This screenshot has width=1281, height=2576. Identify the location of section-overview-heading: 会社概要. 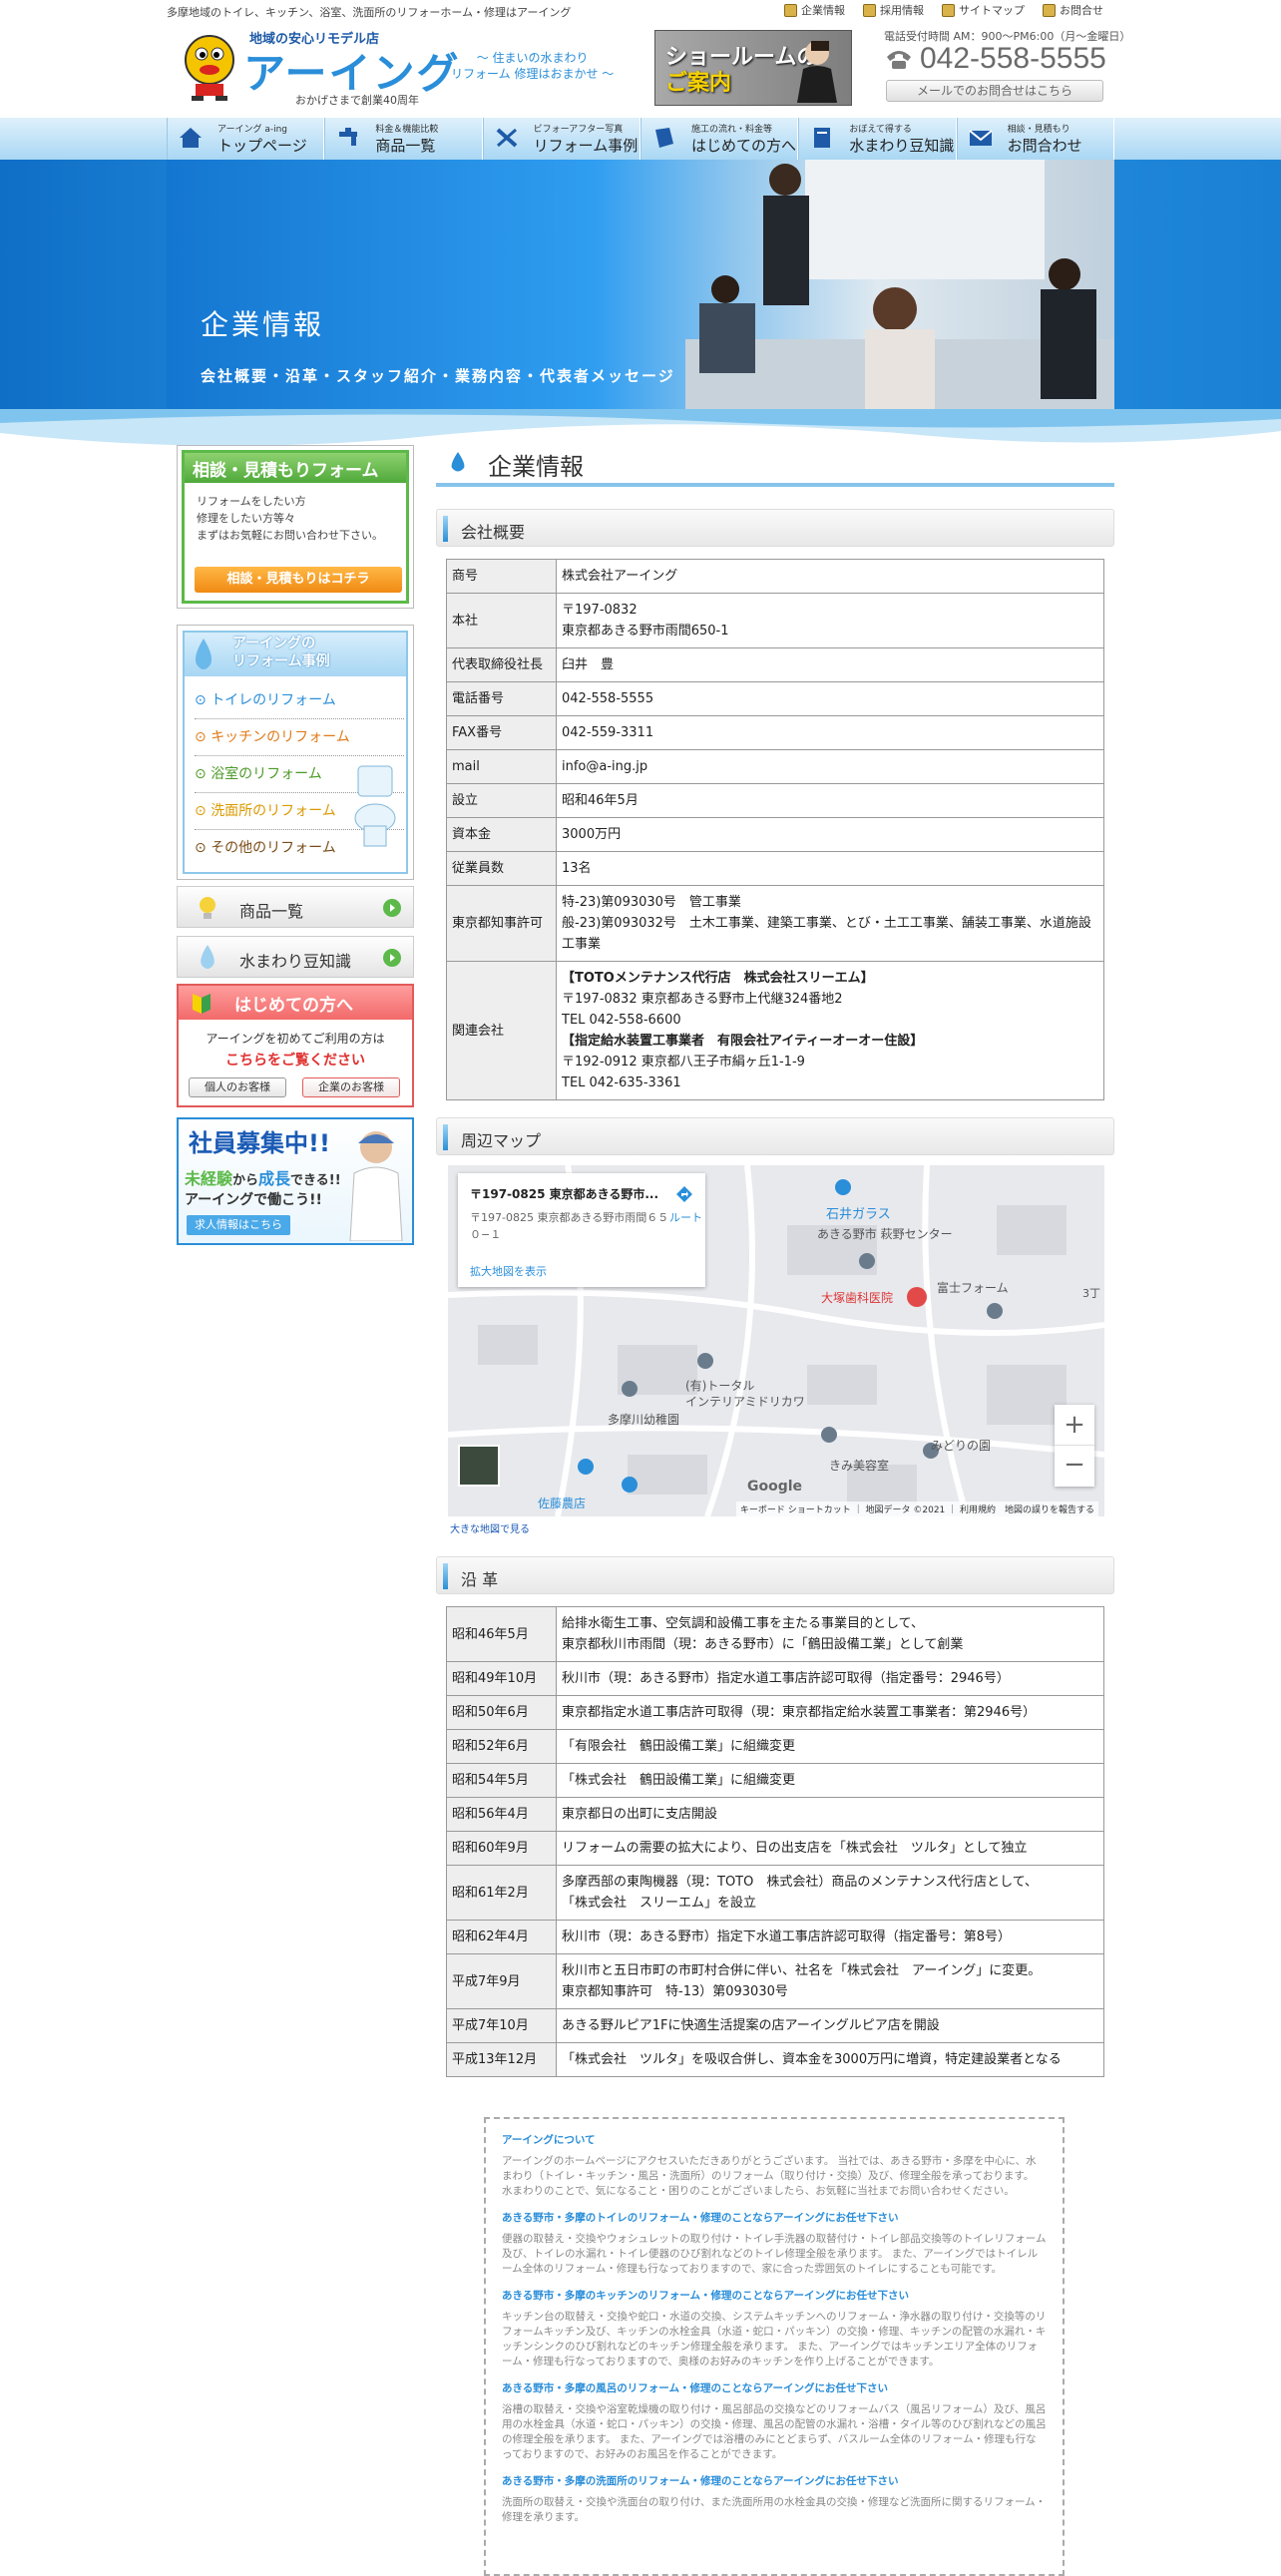
(775, 528).